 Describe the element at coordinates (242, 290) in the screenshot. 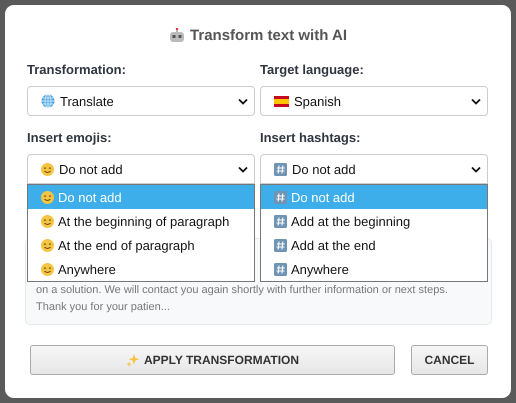

I see `preview-text: on a solution. We will contact you again shortly with further information or next steps.` at that location.